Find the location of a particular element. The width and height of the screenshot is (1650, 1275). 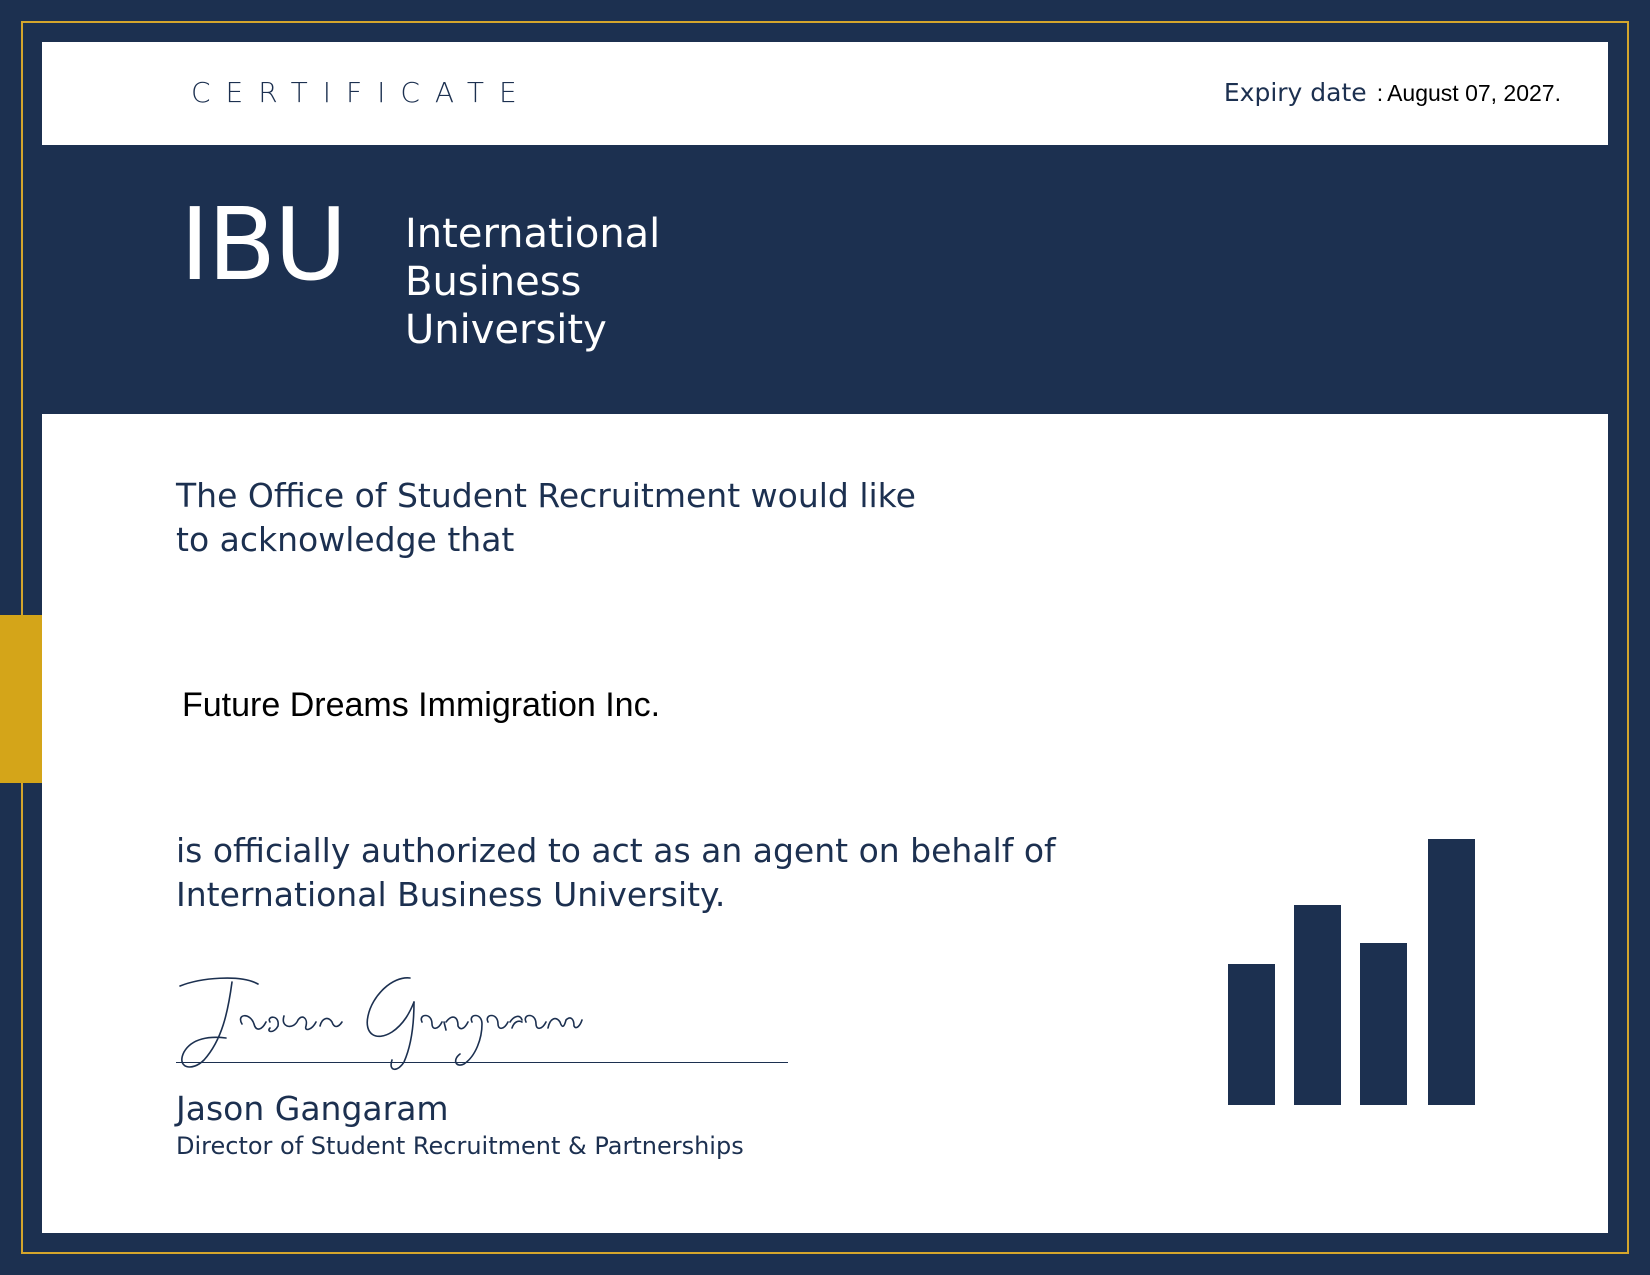

expiry-value: August 07, 2027. is located at coordinates (1474, 93).